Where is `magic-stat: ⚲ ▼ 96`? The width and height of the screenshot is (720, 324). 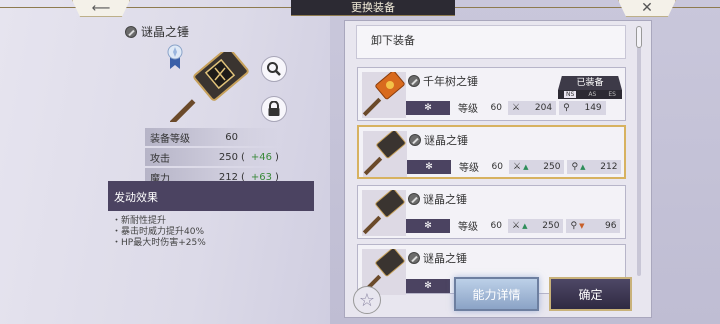
magic-stat: ⚲ ▼ 96 is located at coordinates (593, 225).